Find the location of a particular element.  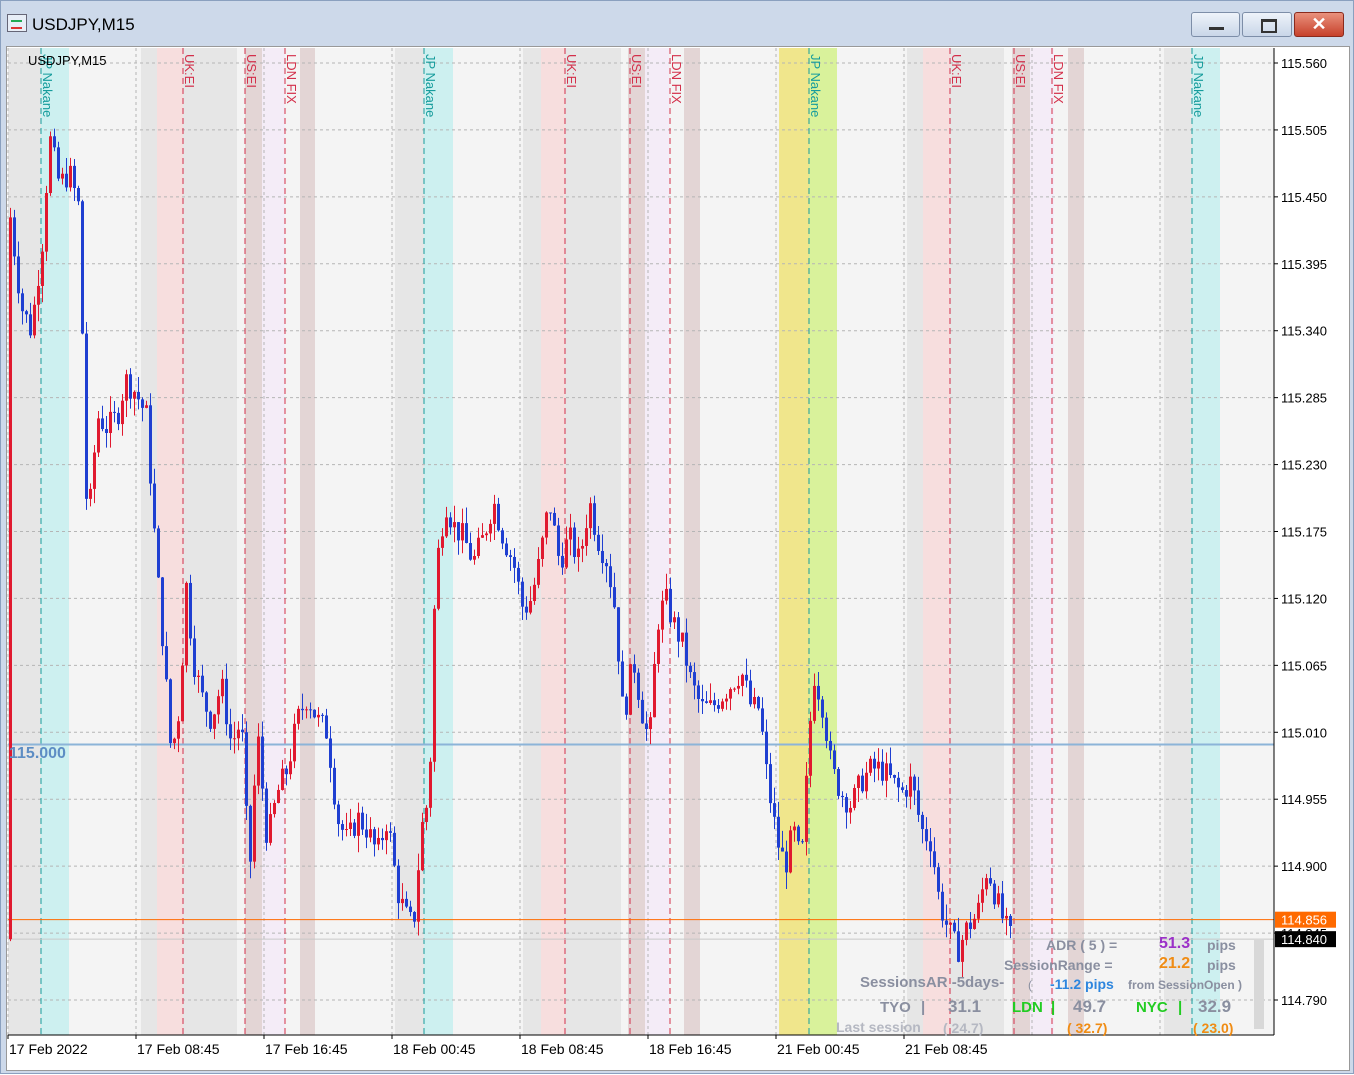

ldn-last-session: ( 32.7) is located at coordinates (1087, 1028).